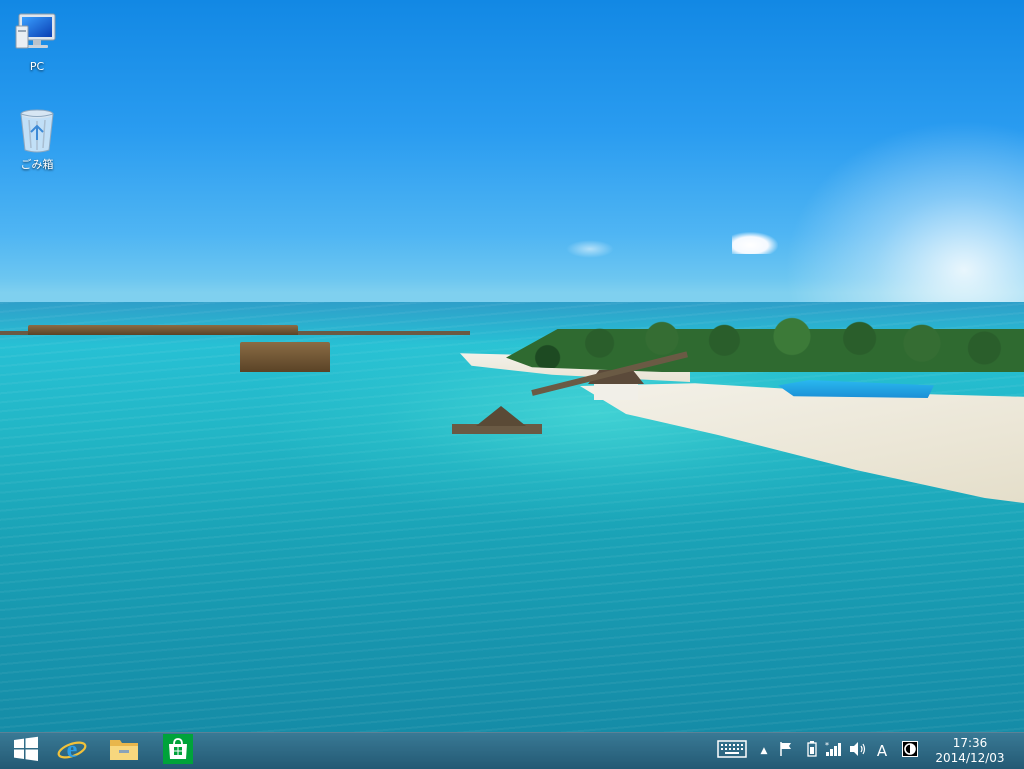  Describe the element at coordinates (163, 330) in the screenshot. I see `wallpaper-hut-row` at that location.